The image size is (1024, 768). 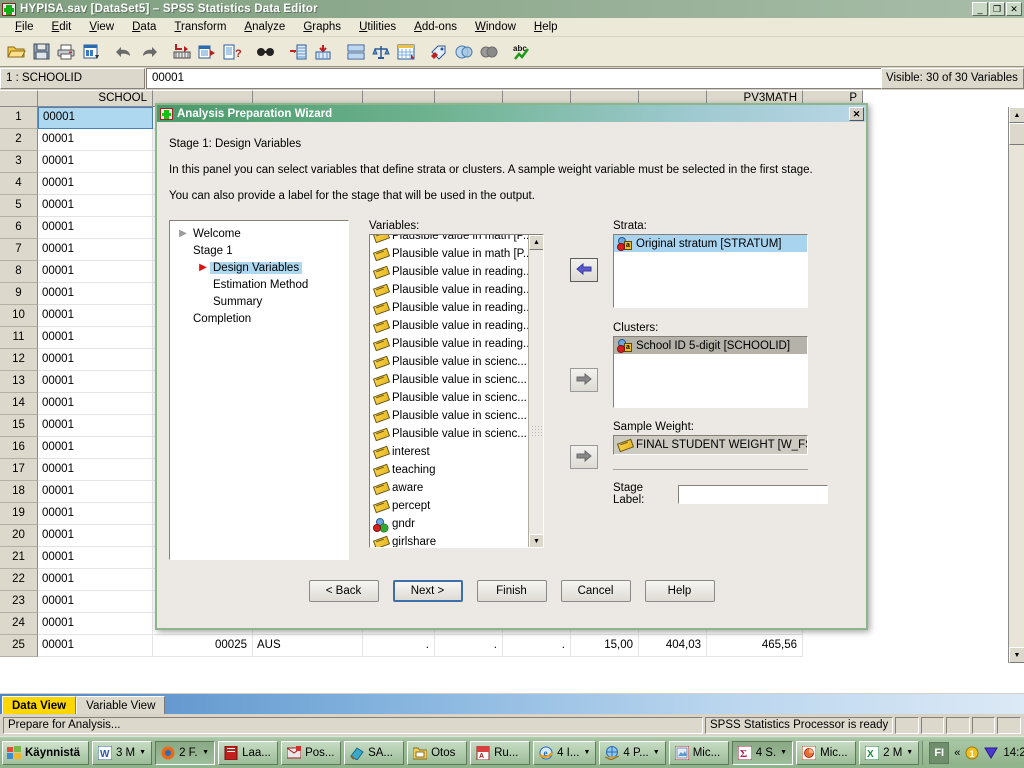 I want to click on tray-expand-icon: «, so click(x=957, y=753).